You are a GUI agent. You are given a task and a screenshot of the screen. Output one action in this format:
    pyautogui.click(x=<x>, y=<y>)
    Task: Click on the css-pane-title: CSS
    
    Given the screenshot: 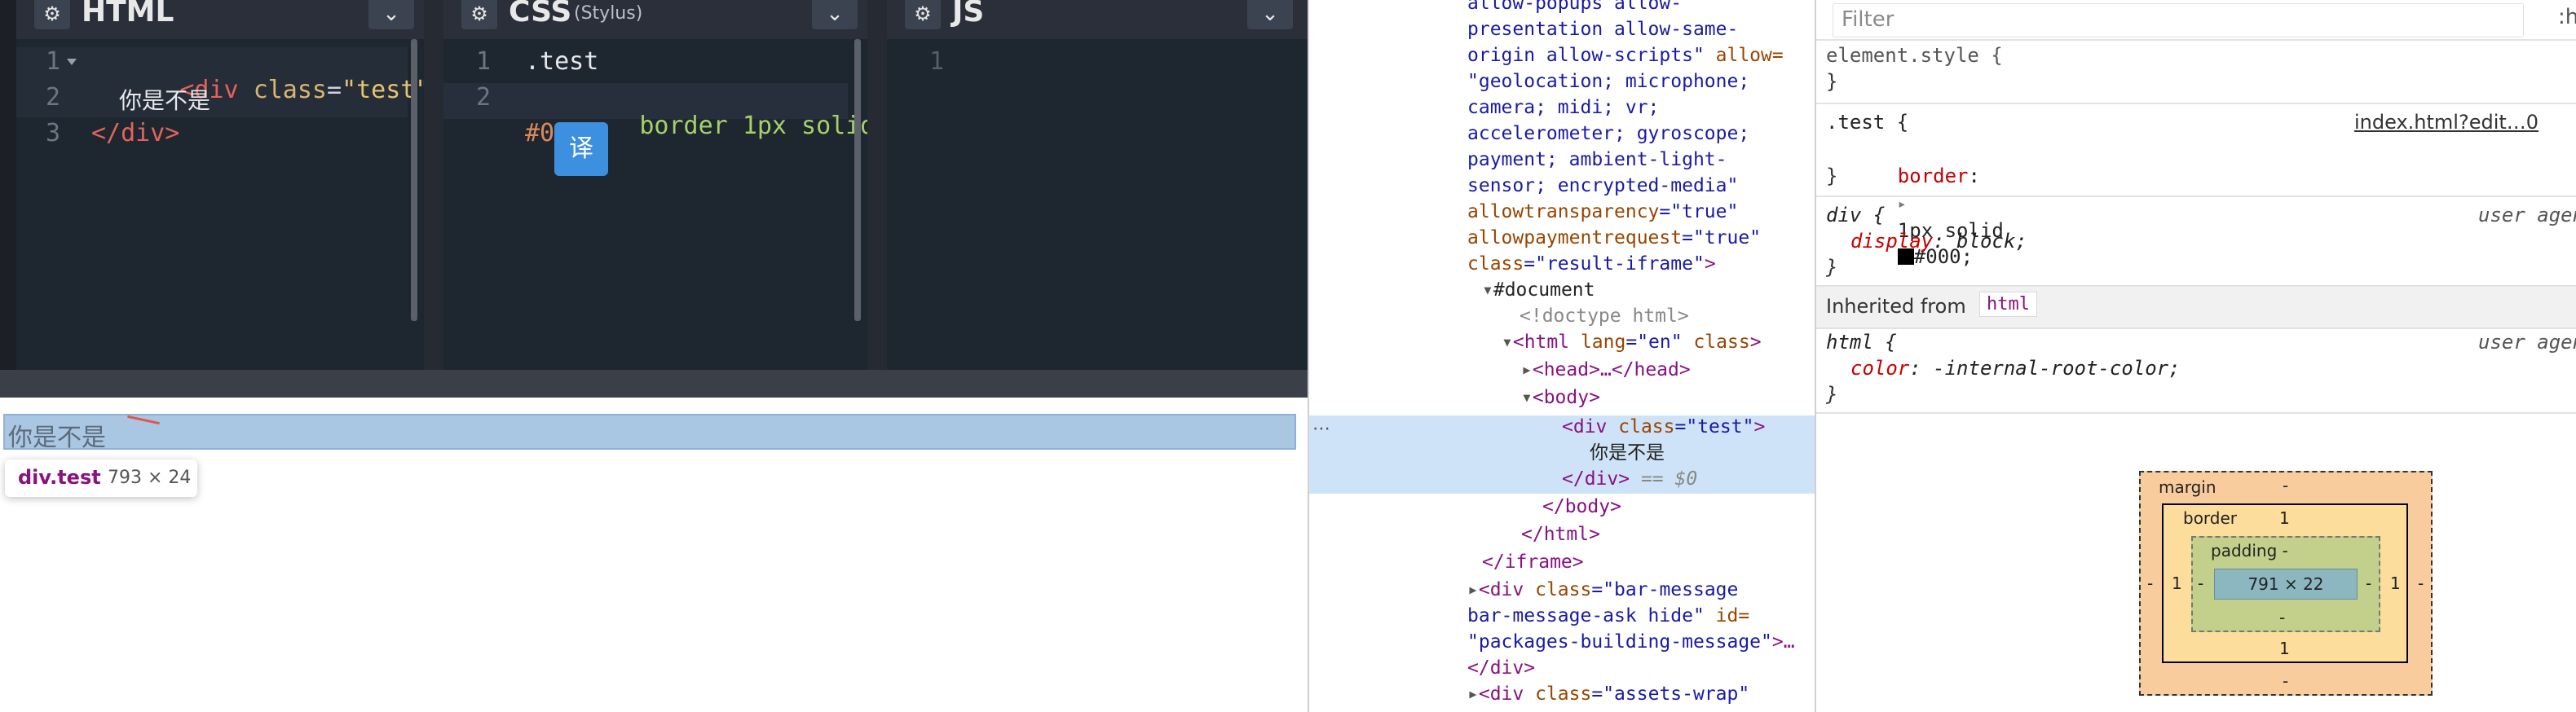 What is the action you would take?
    pyautogui.click(x=540, y=15)
    